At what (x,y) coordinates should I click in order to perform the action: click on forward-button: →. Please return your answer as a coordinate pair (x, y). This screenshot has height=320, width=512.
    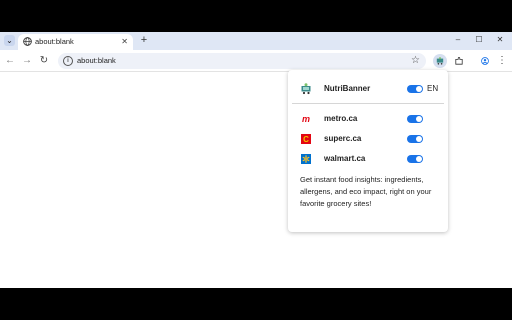
    Looking at the image, I should click on (27, 61).